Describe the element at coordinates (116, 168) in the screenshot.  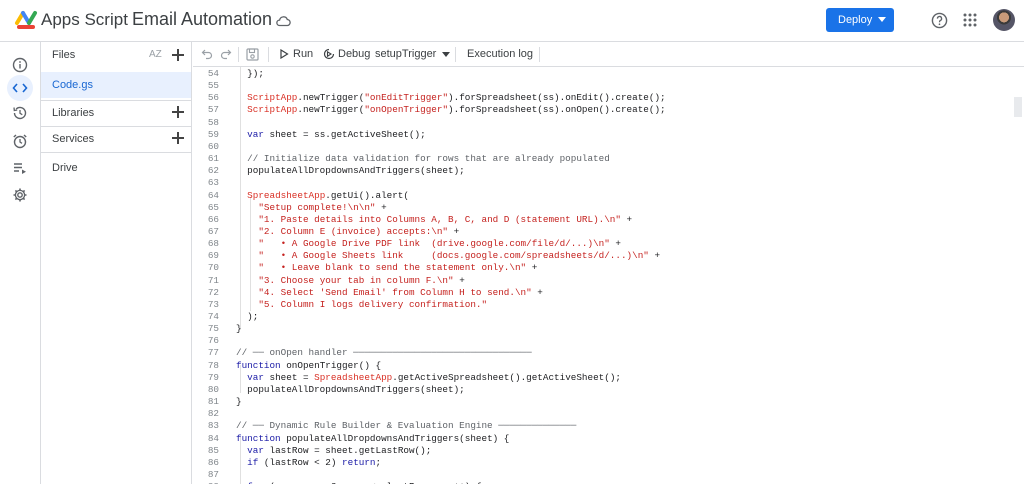
I see `service-item-drive: Drive` at that location.